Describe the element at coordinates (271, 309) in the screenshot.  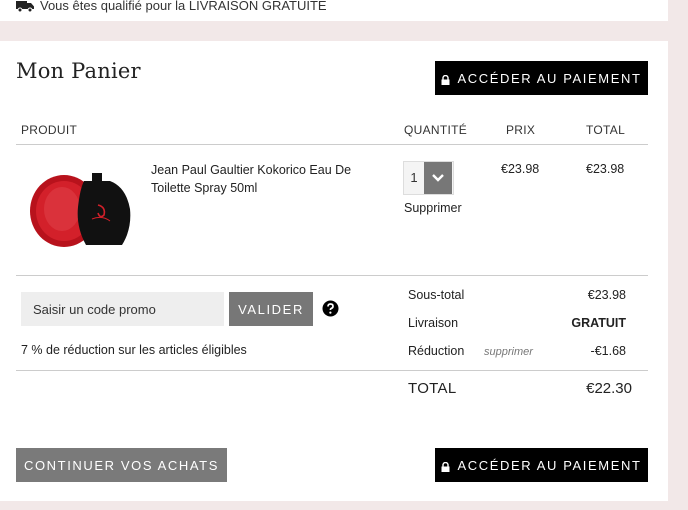
I see `apply-promo-button: VALIDER` at that location.